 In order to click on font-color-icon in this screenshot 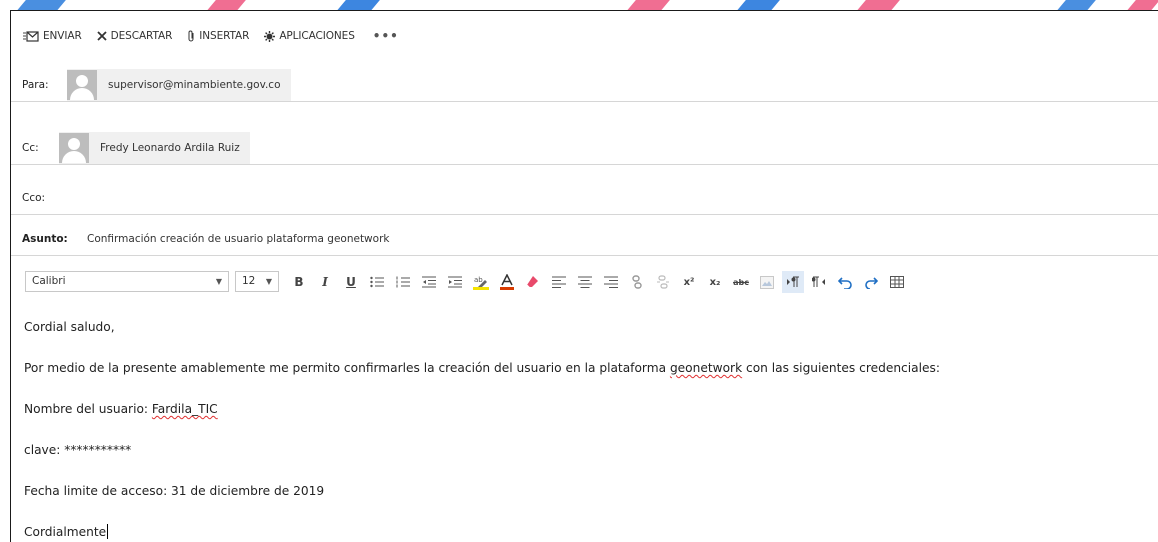, I will do `click(507, 282)`.